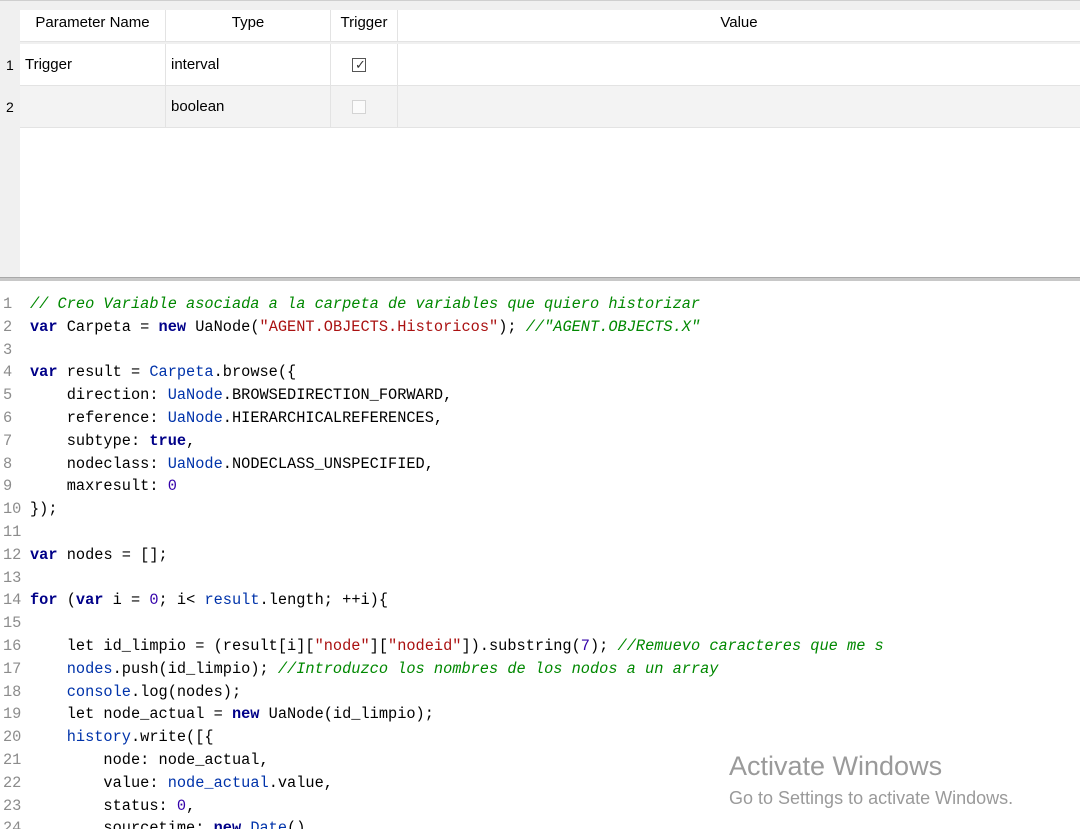 The width and height of the screenshot is (1080, 829). I want to click on type-cell: boolean, so click(248, 107).